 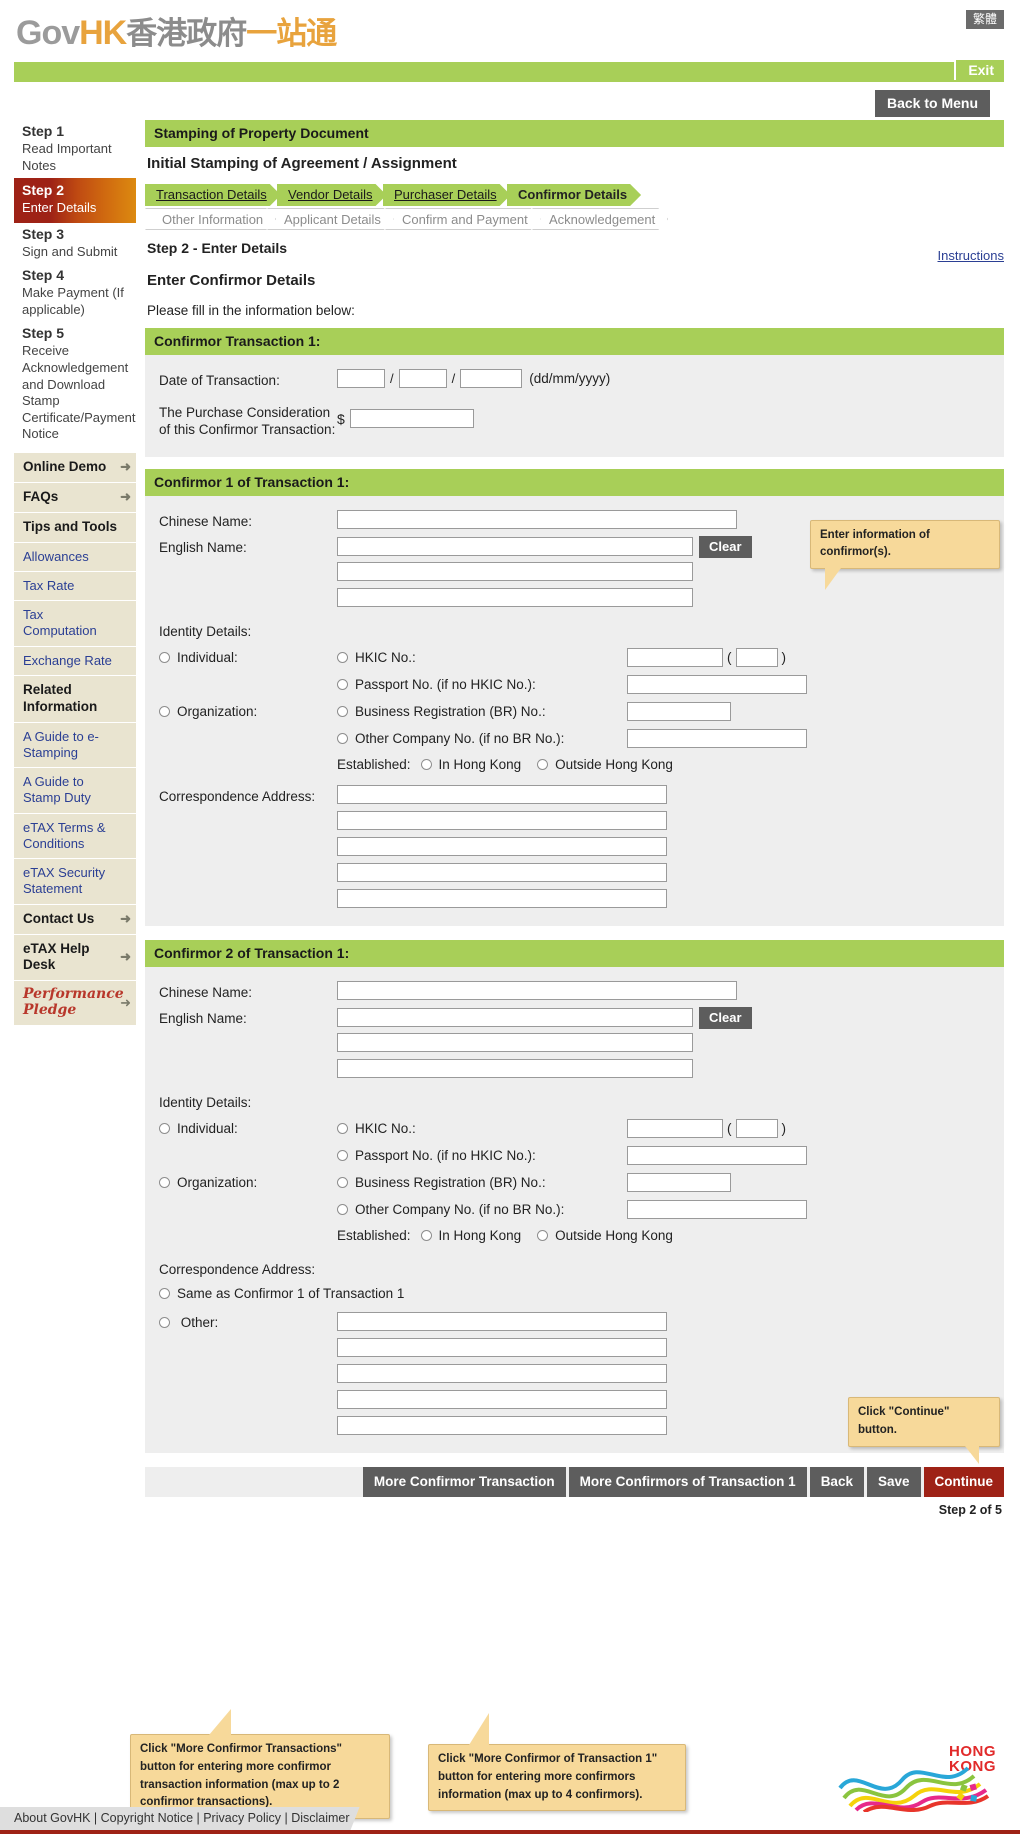 I want to click on save-button: Save, so click(x=893, y=1481).